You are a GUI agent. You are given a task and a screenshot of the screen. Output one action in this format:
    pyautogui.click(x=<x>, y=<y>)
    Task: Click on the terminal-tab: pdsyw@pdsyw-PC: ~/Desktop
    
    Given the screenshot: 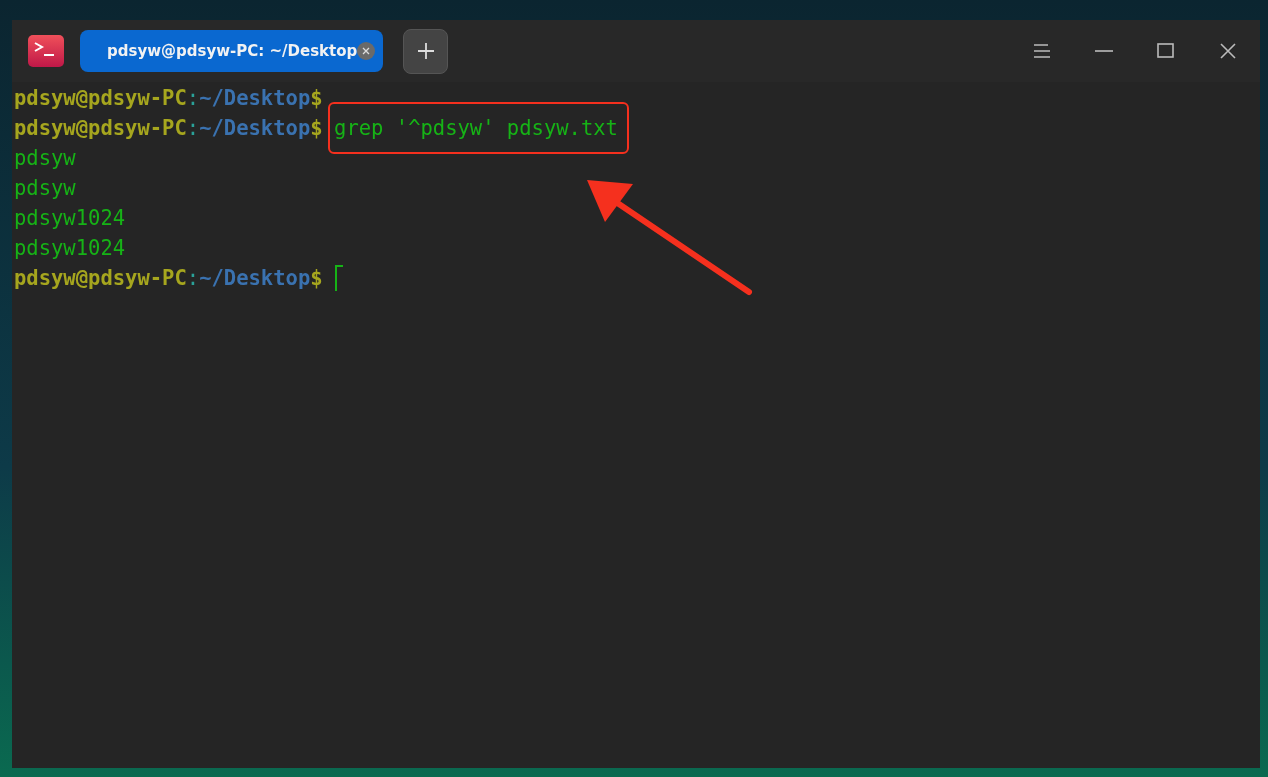 What is the action you would take?
    pyautogui.click(x=231, y=51)
    